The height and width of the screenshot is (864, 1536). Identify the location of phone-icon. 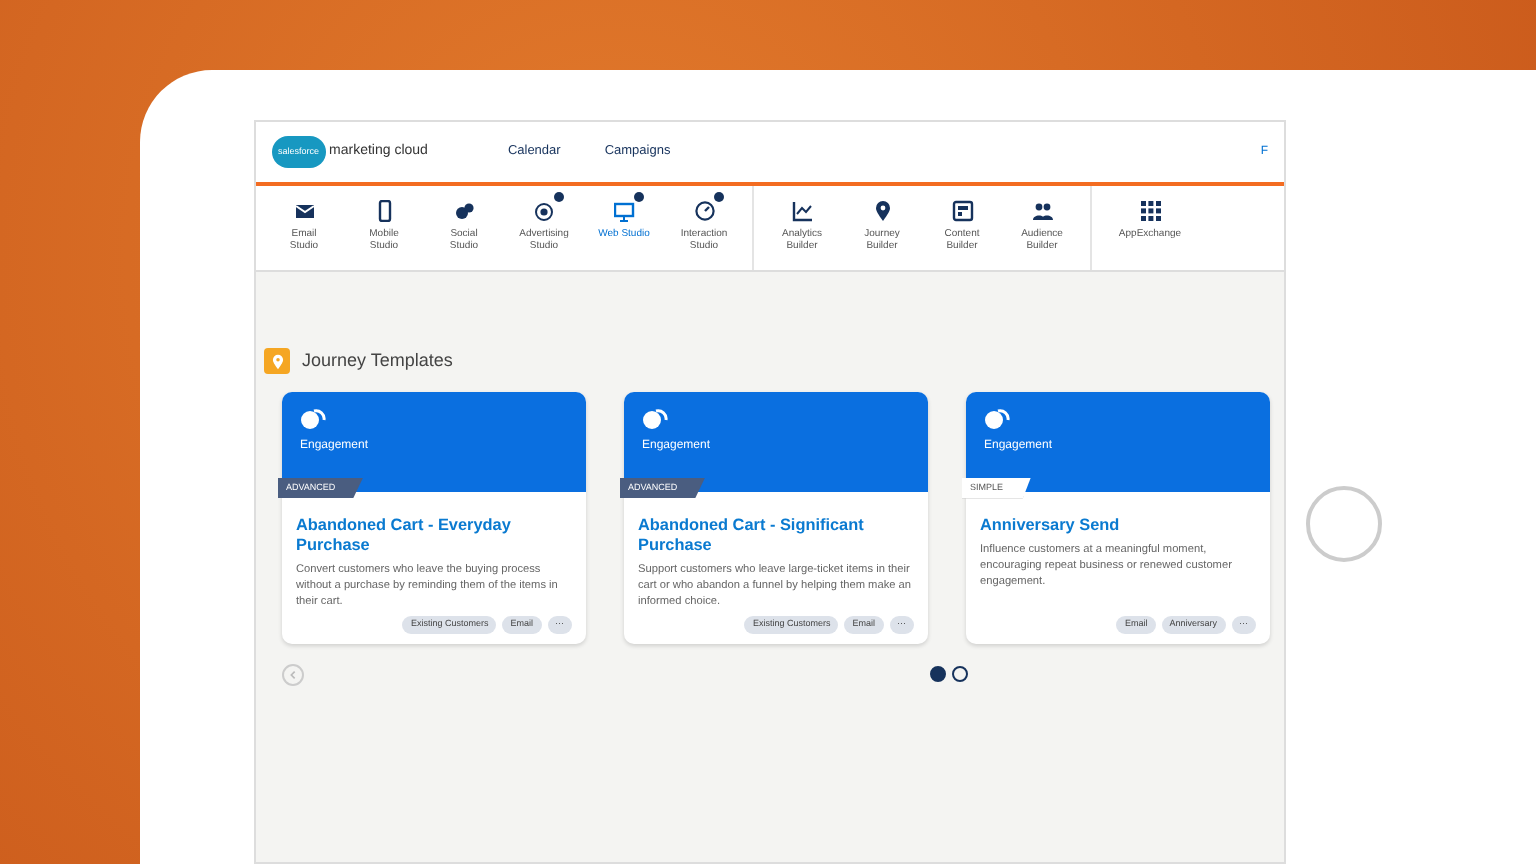
(384, 211).